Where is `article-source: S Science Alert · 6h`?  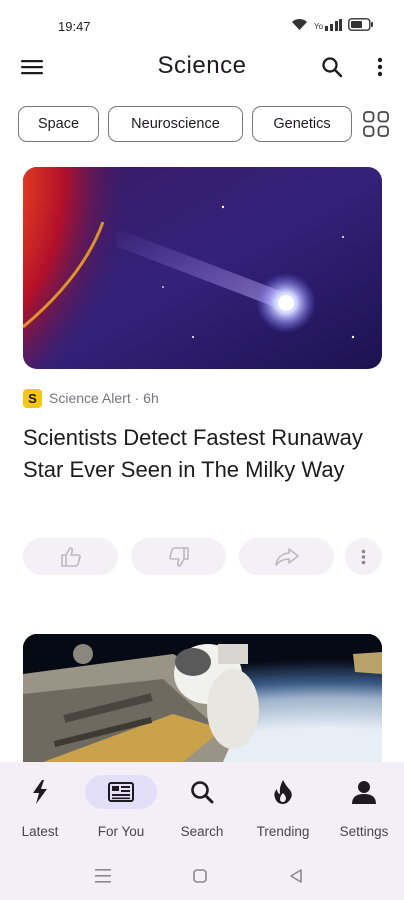
article-source: S Science Alert · 6h is located at coordinates (91, 398).